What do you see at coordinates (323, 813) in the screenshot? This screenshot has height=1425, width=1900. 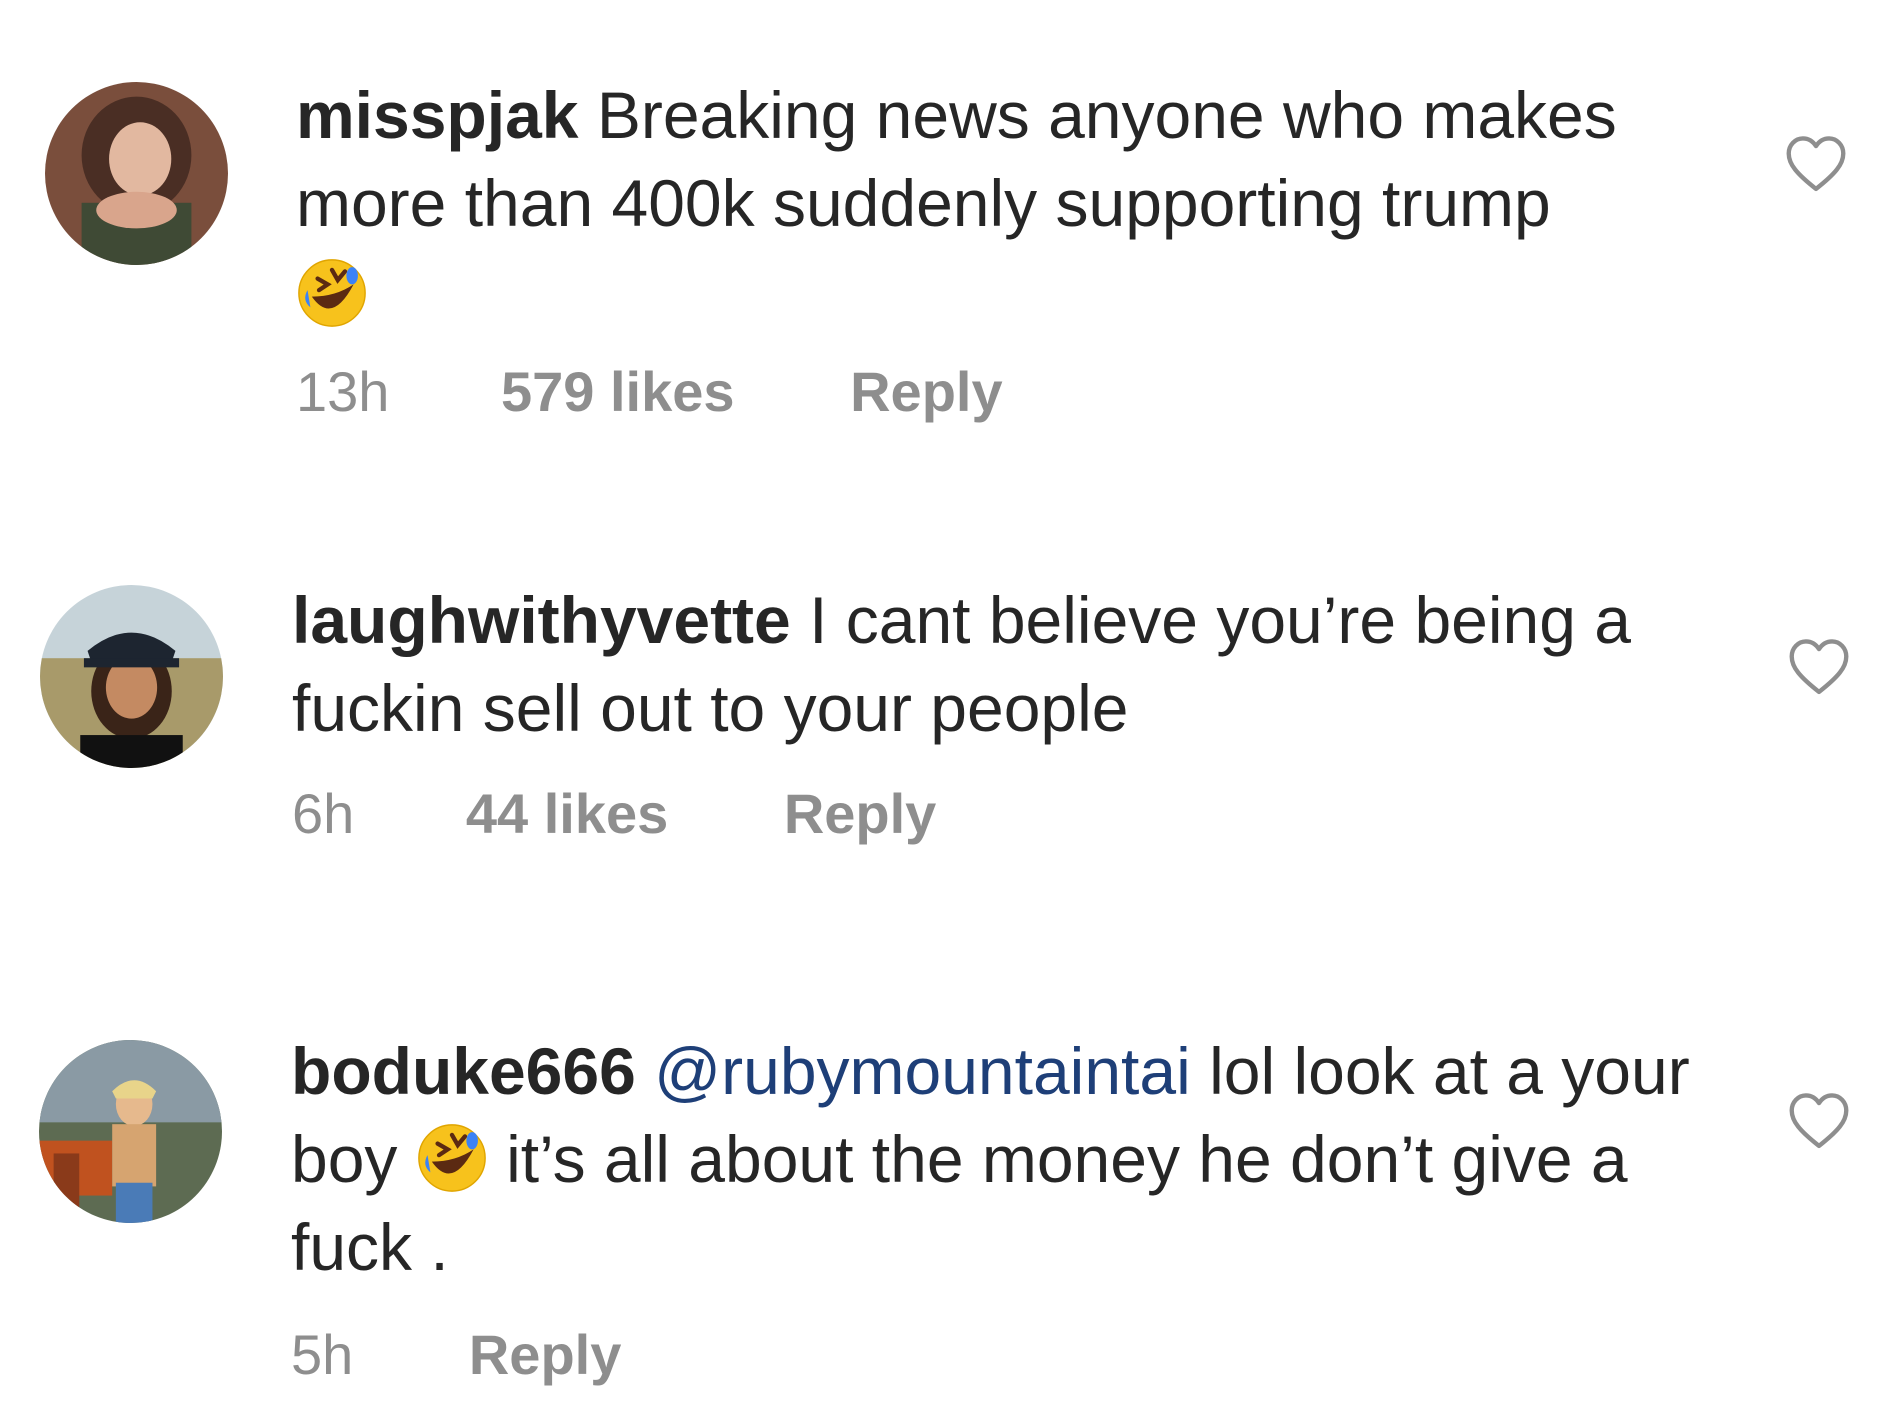 I see `comment-timestamp: 6h` at bounding box center [323, 813].